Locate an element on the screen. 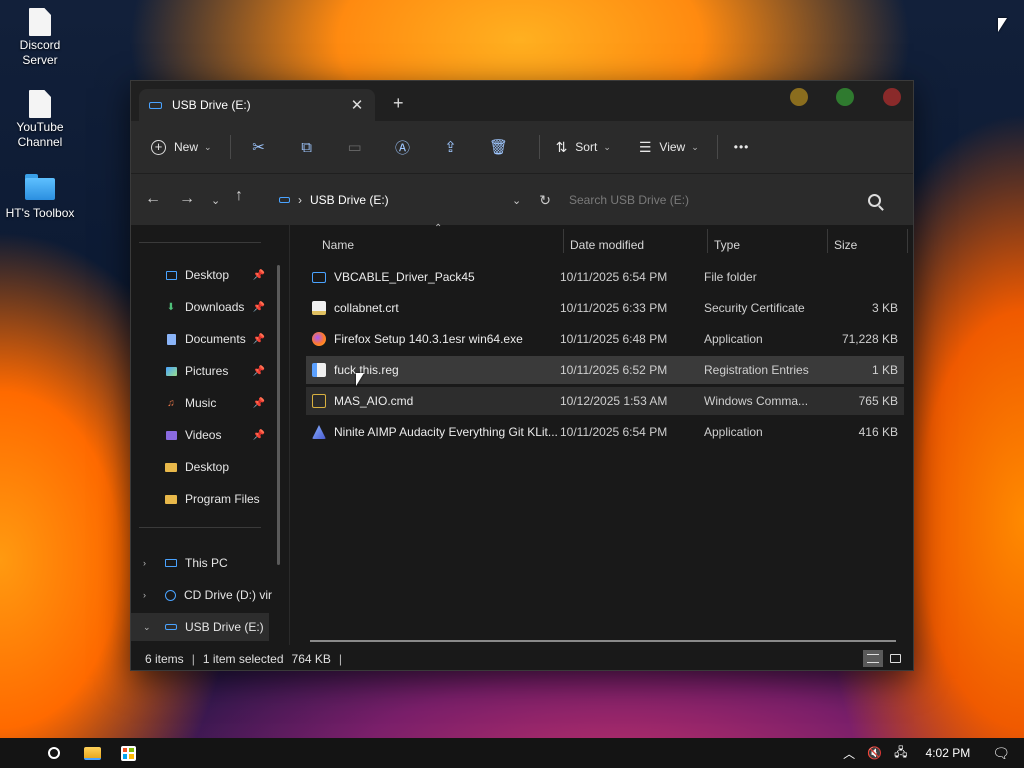 This screenshot has width=1024, height=768. videos-icon is located at coordinates (171, 435).